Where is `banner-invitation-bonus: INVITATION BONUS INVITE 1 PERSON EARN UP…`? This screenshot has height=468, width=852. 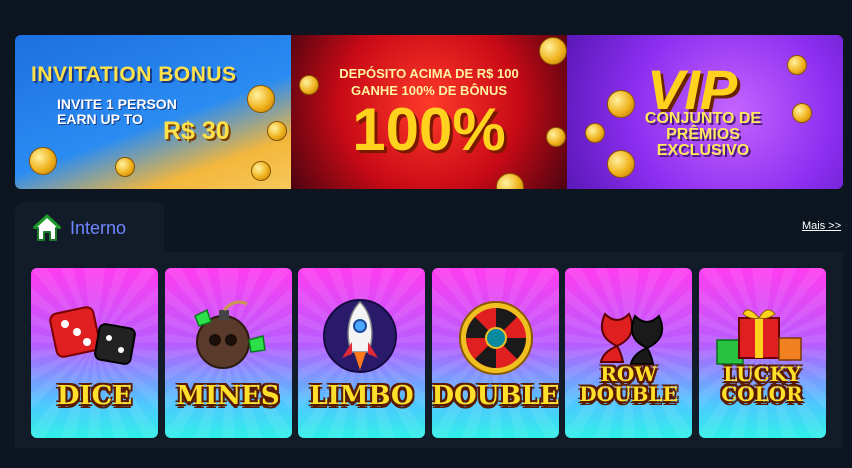
banner-invitation-bonus: INVITATION BONUS INVITE 1 PERSON EARN UP… is located at coordinates (153, 112).